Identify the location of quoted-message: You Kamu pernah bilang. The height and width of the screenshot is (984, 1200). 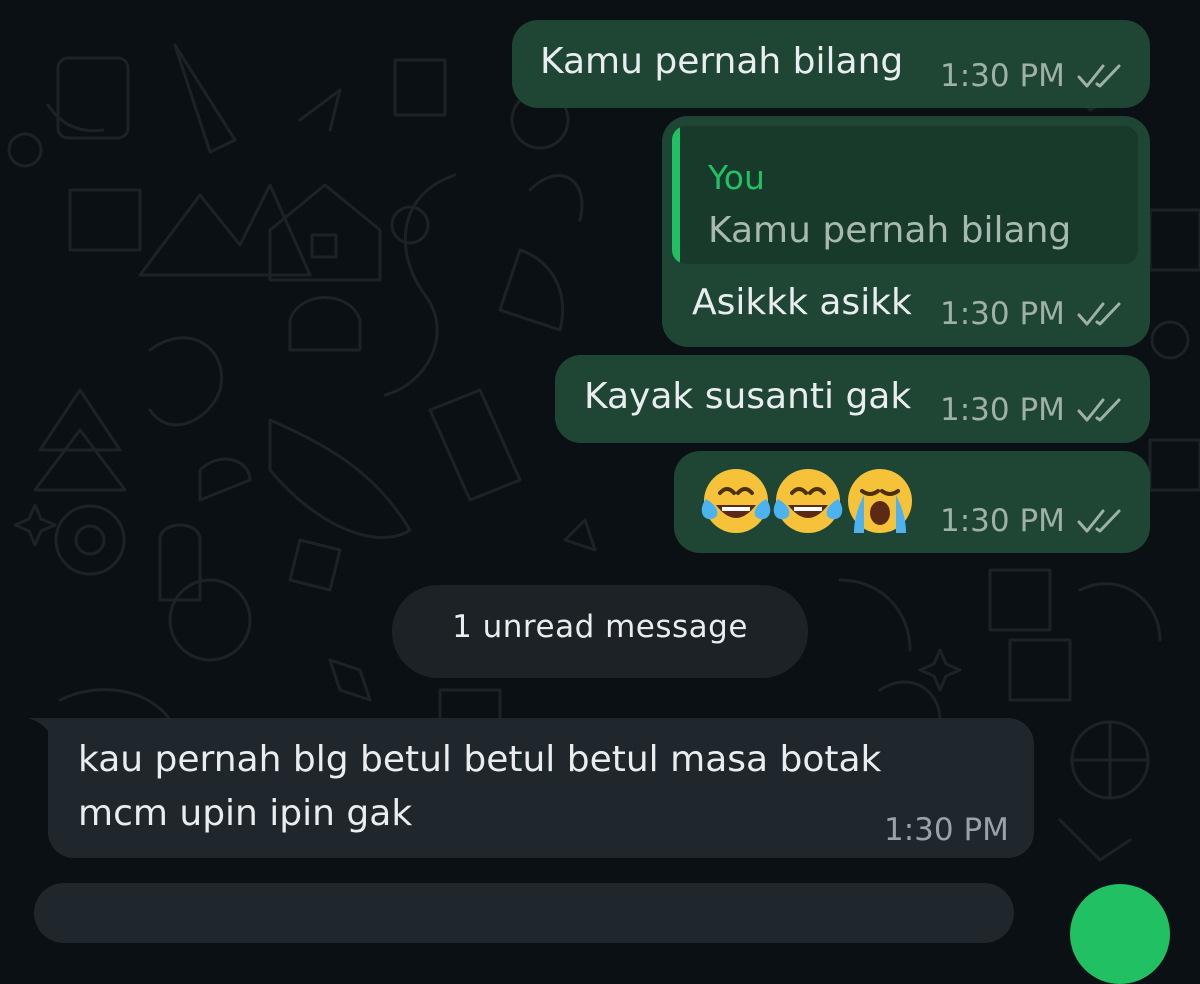
(905, 195).